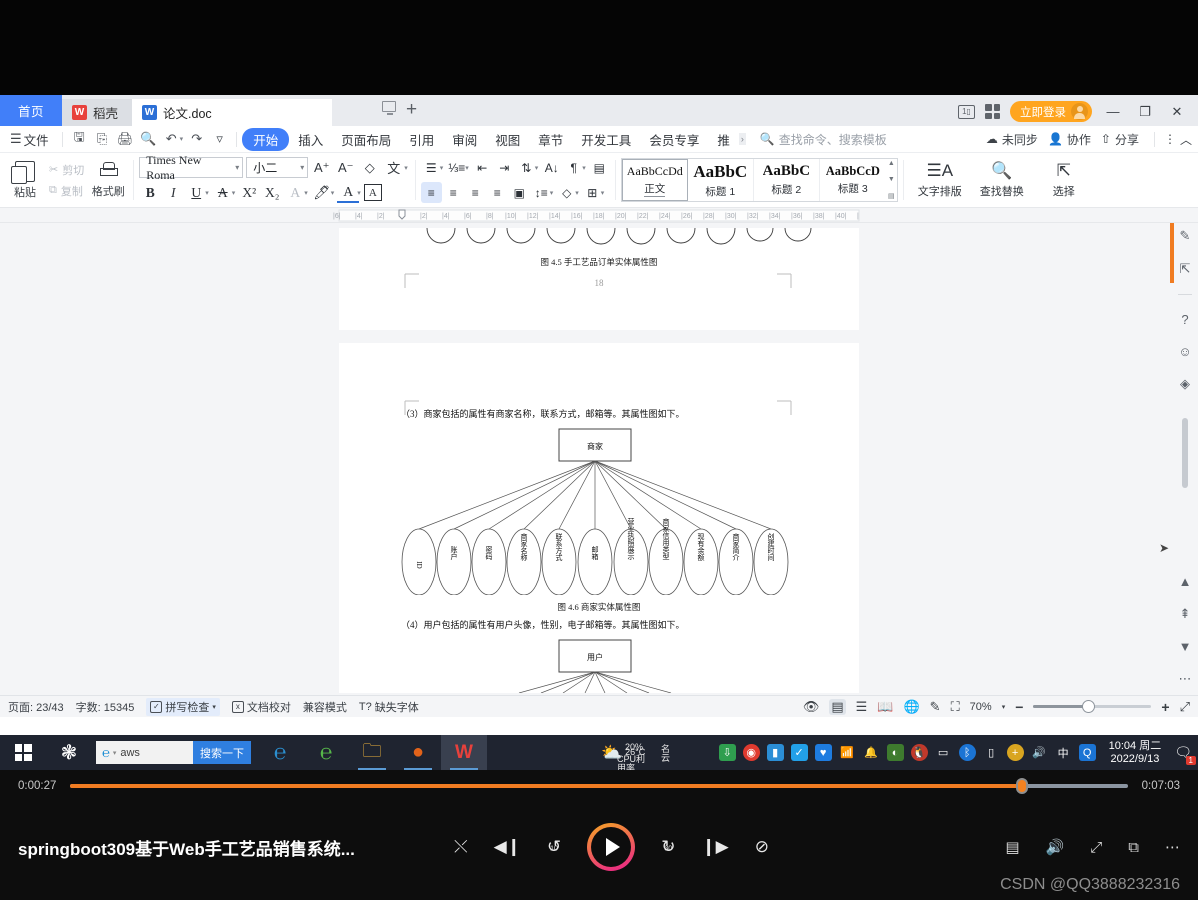 The width and height of the screenshot is (1198, 900). What do you see at coordinates (1015, 752) in the screenshot?
I see `update-icon: +` at bounding box center [1015, 752].